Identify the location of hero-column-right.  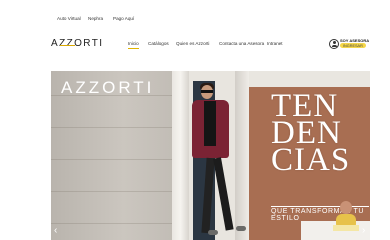
(242, 155).